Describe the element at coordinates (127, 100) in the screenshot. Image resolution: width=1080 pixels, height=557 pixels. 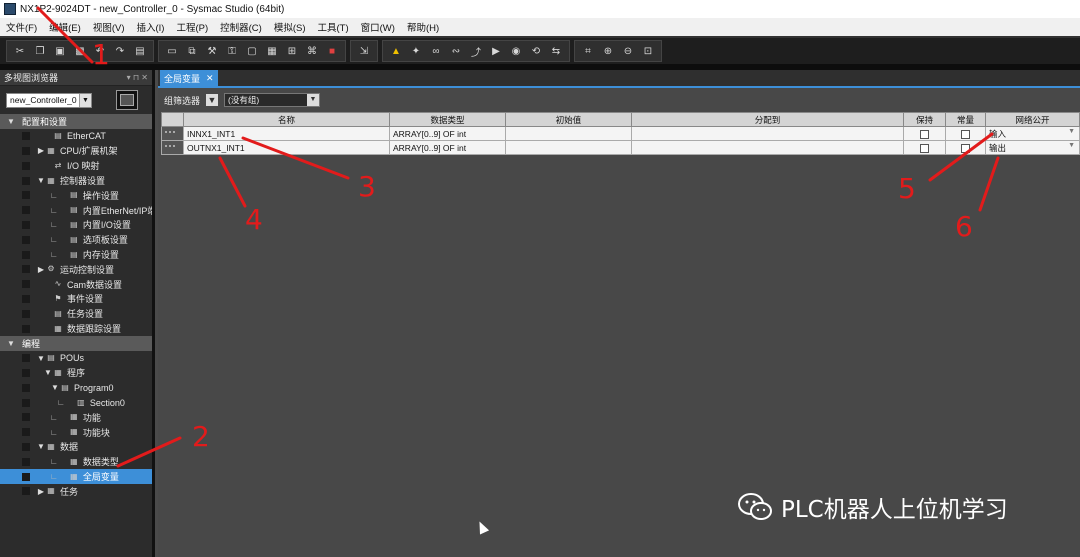
I see `controller-status-icon` at that location.